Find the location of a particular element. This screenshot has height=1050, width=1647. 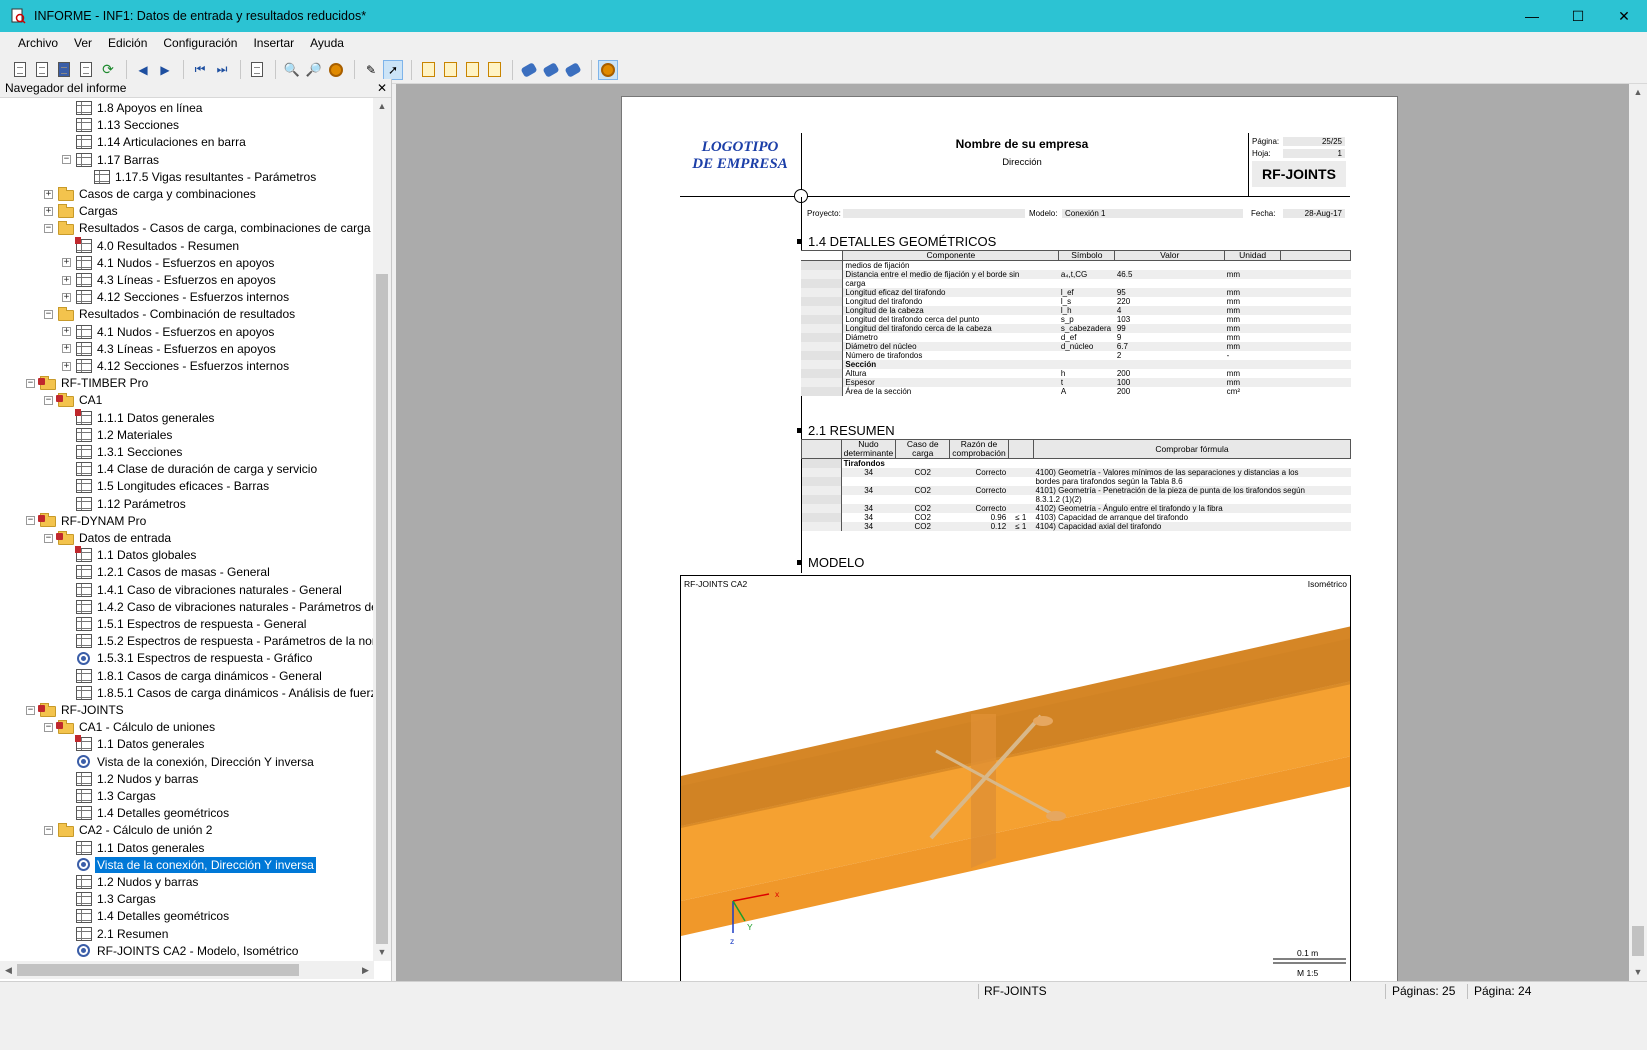

navigator-scroll-thumb is located at coordinates (382, 609).